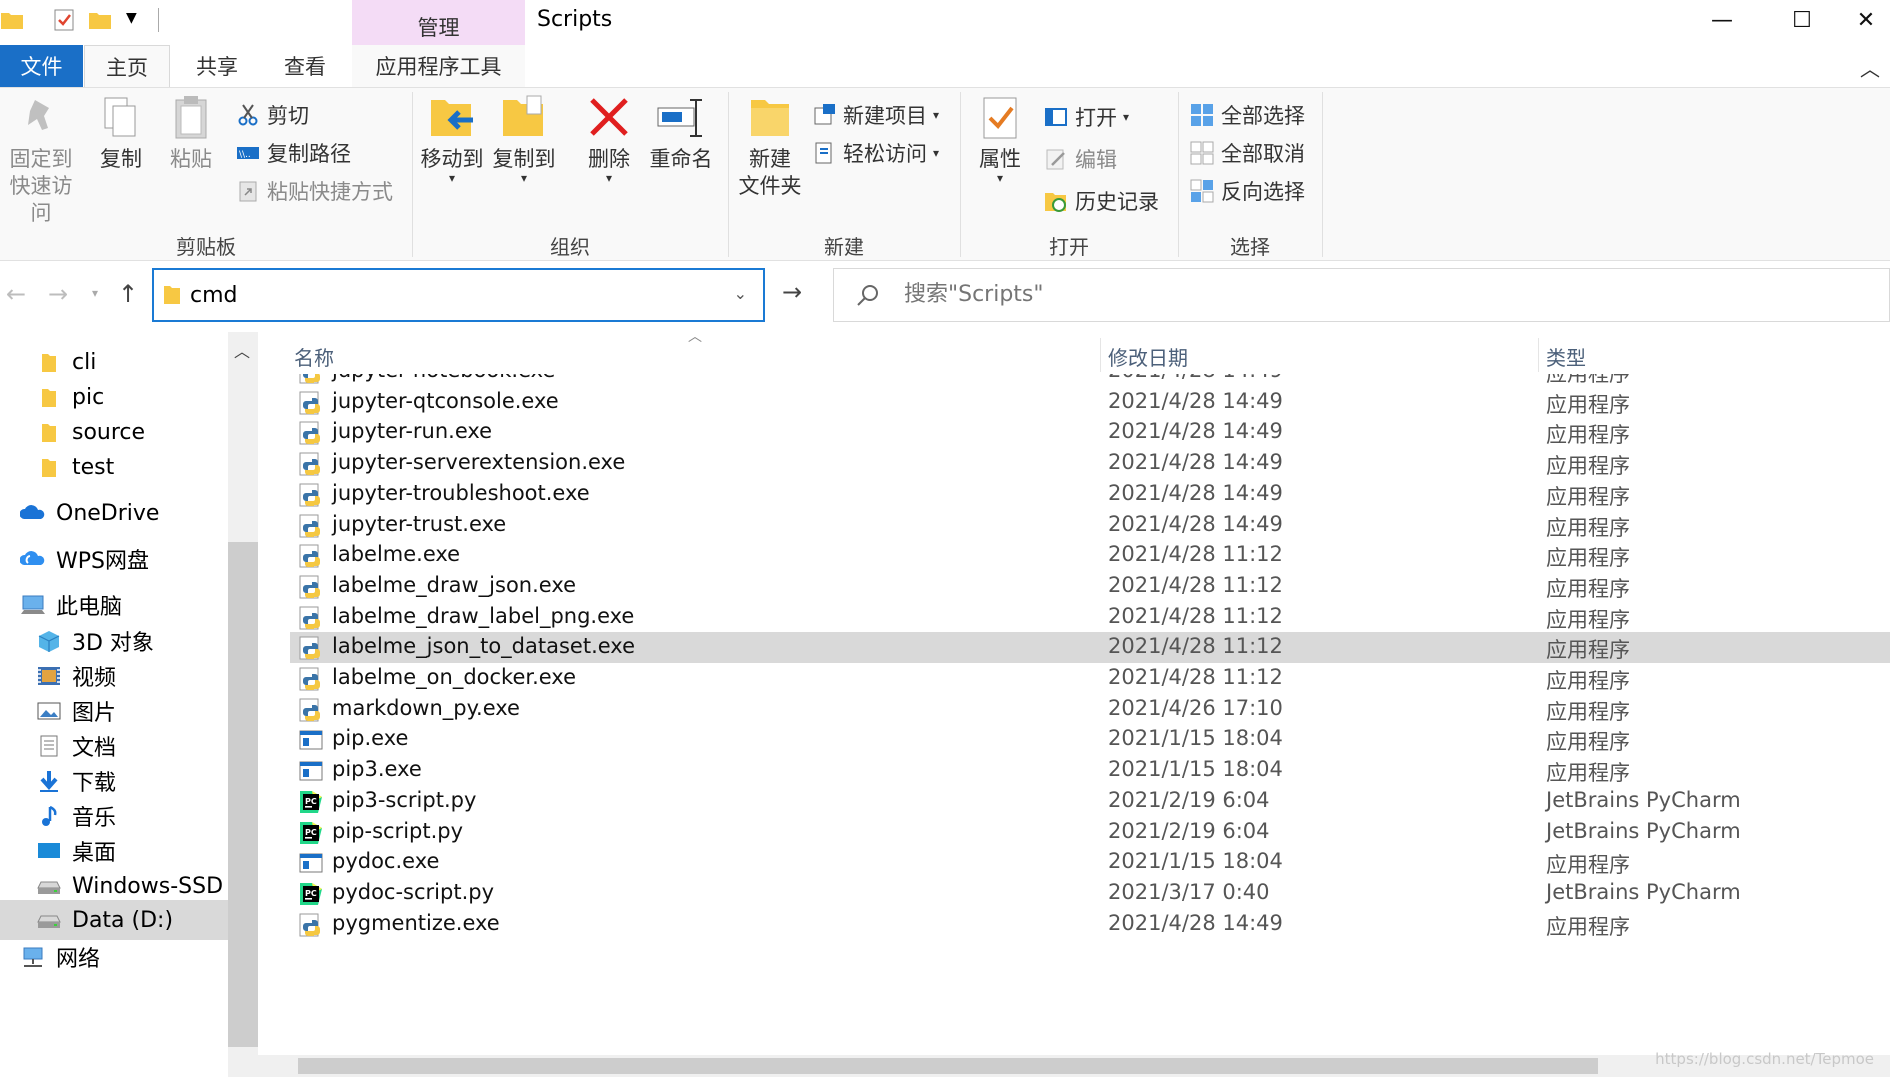  Describe the element at coordinates (100, 20) in the screenshot. I see `new-folder-icon` at that location.